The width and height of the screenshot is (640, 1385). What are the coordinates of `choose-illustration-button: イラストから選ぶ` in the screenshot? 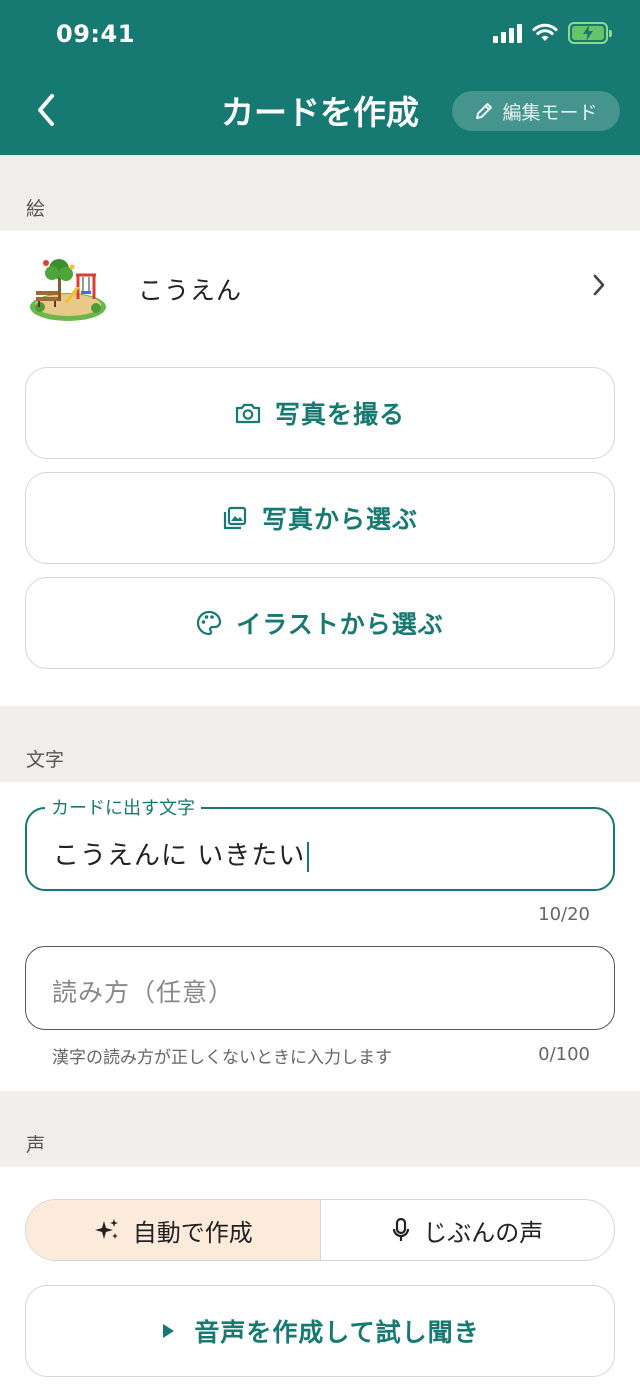 It's located at (320, 623).